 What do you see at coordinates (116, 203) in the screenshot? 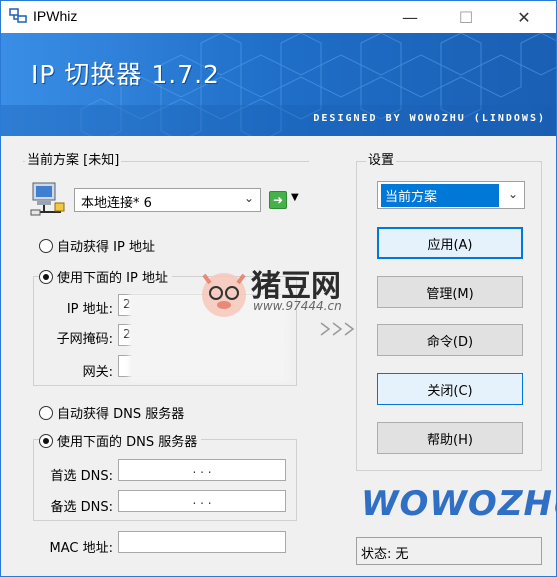
I see `adapter-select-value: 本地连接* 6` at bounding box center [116, 203].